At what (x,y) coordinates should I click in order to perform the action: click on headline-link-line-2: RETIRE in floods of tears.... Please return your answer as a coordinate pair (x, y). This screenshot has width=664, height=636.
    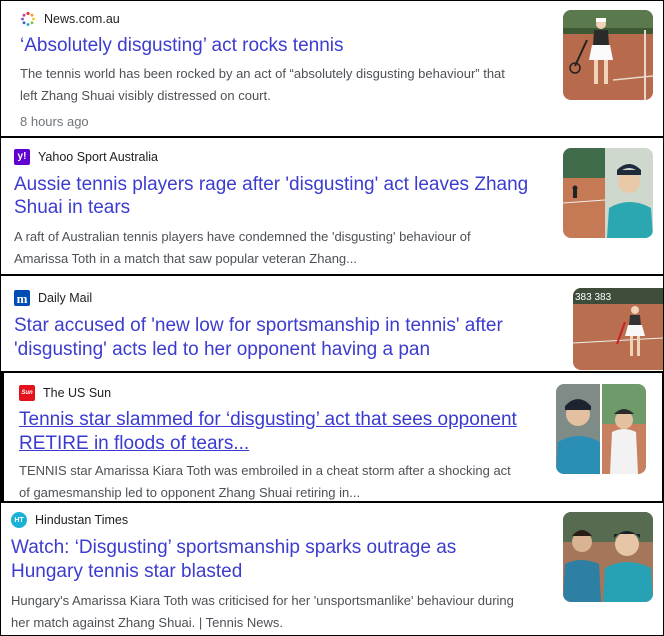
    Looking at the image, I should click on (134, 444).